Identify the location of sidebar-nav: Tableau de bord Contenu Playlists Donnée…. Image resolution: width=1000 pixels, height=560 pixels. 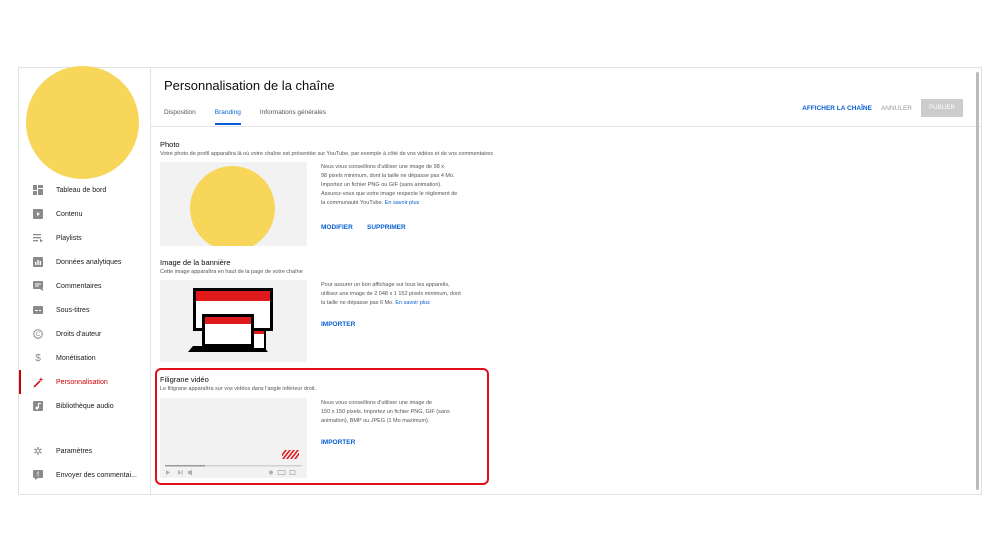
(84, 298).